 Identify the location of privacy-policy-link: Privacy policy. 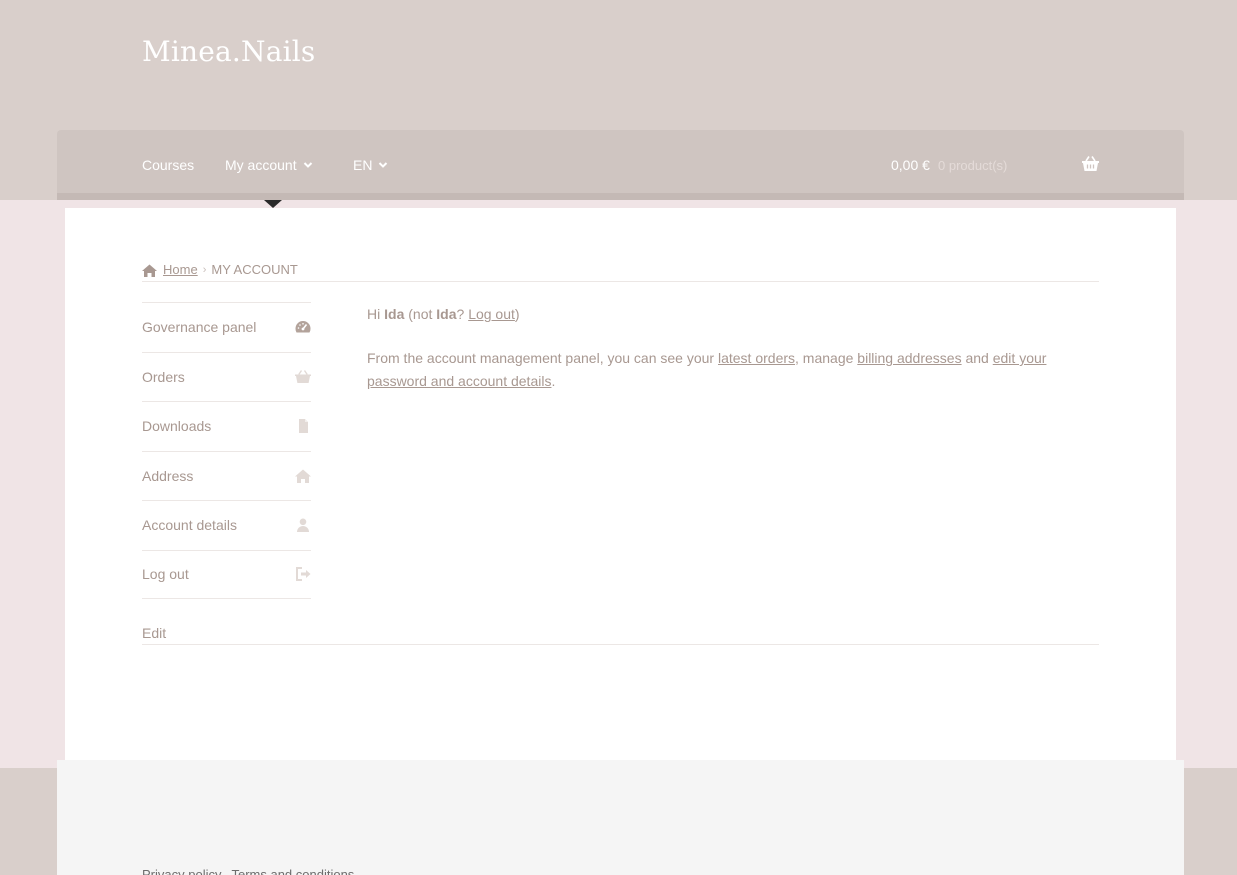
(181, 871).